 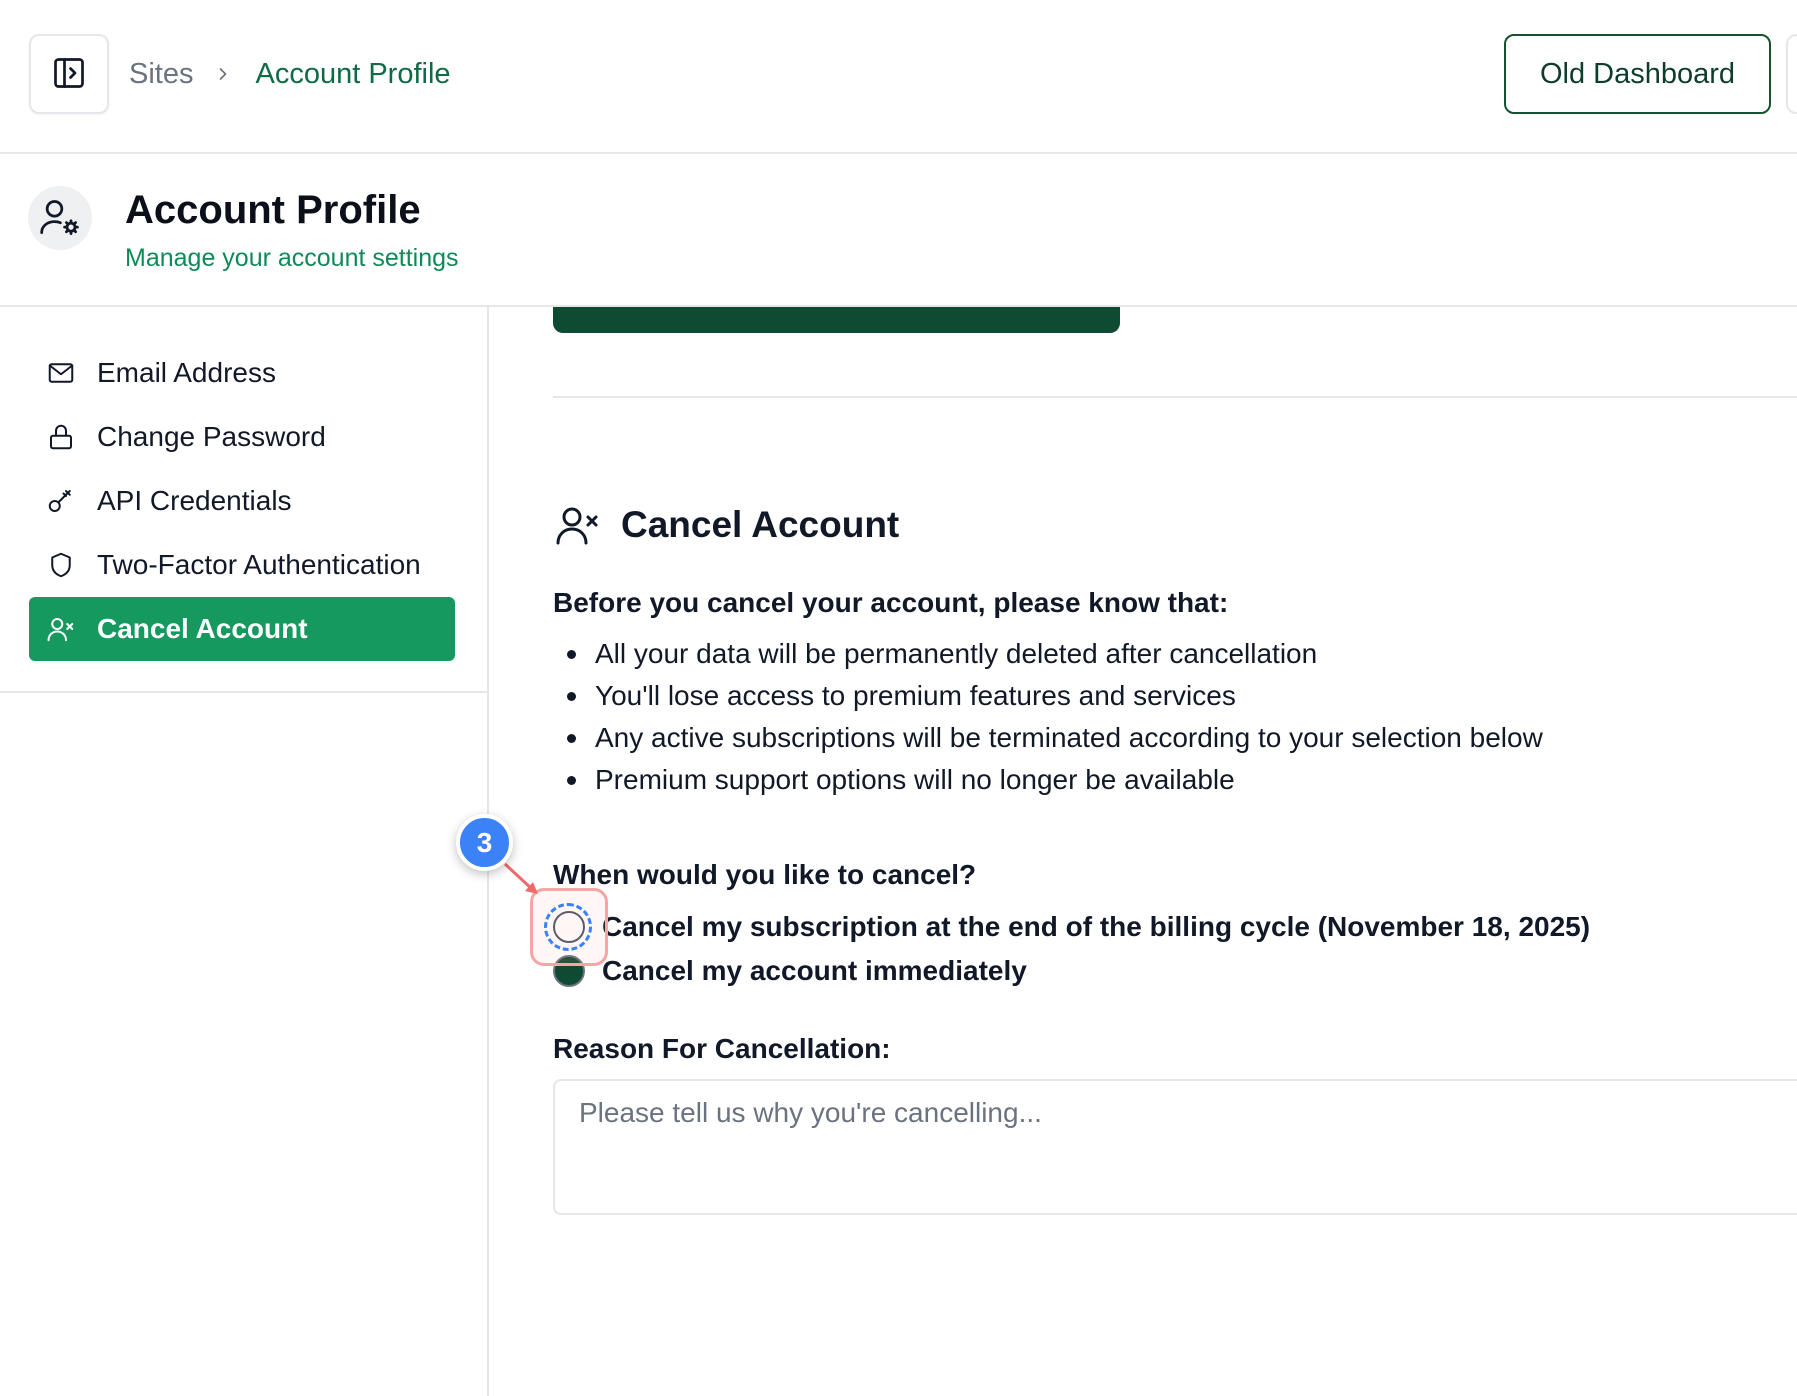 I want to click on sidebar-item-change-password: Change Password, so click(x=242, y=437).